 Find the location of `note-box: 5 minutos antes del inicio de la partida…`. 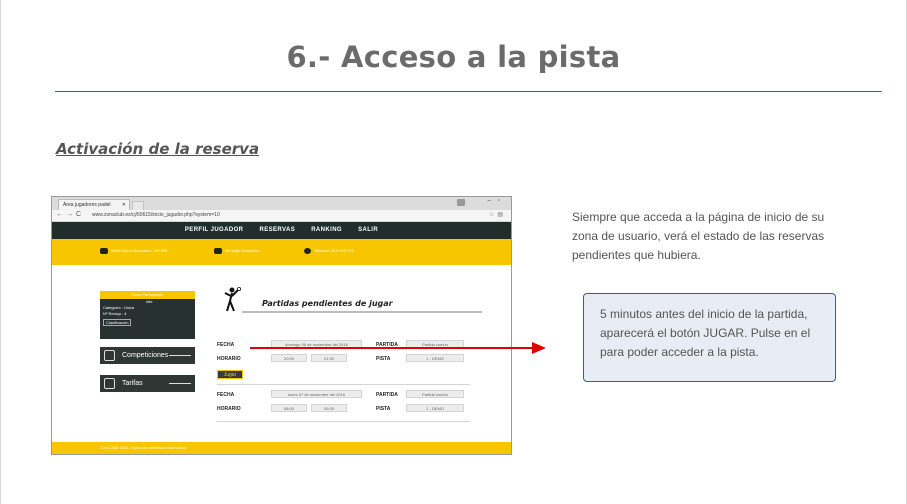

note-box: 5 minutos antes del inicio de la partida… is located at coordinates (709, 337).